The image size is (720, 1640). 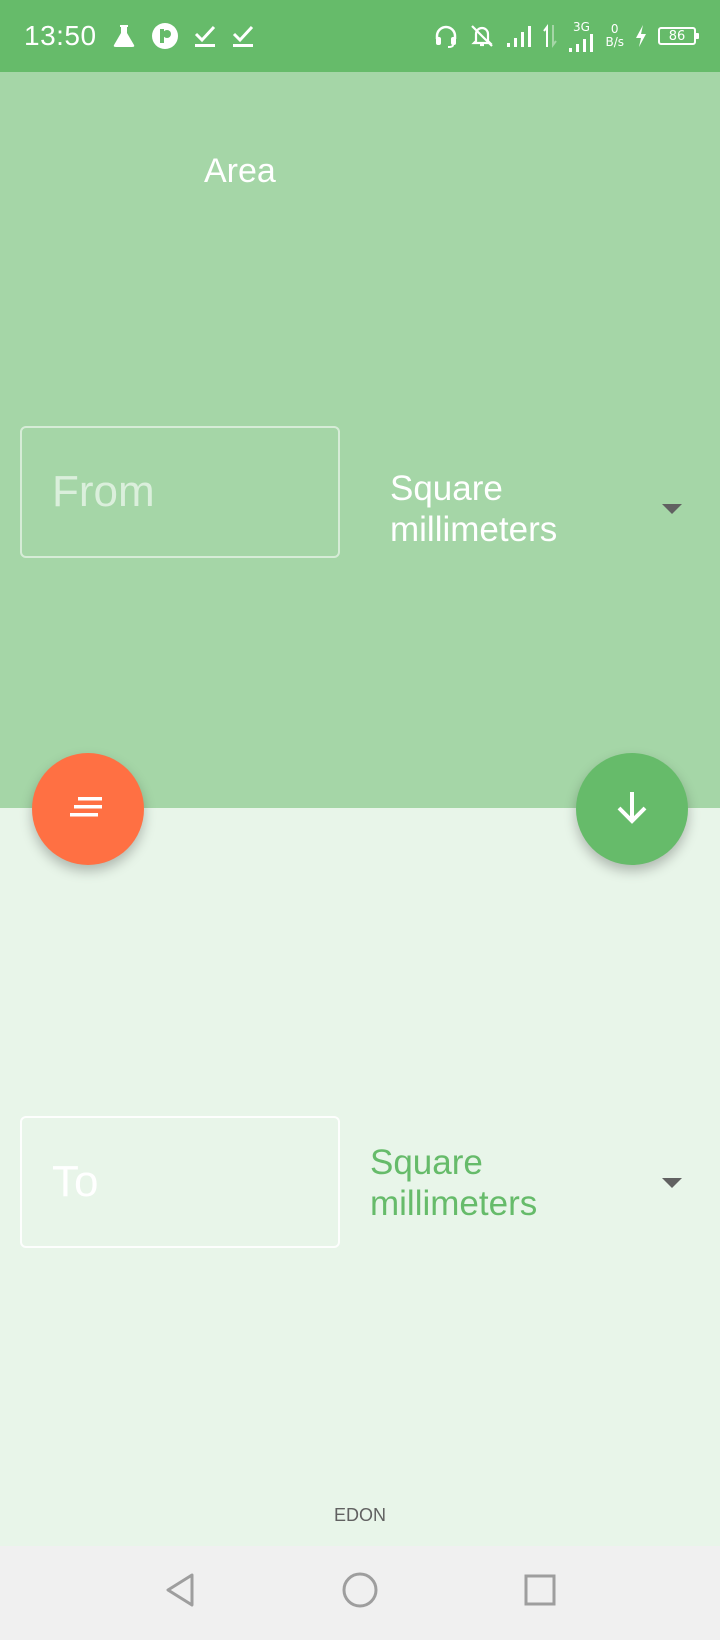 I want to click on brand-label: EDON, so click(x=359, y=1515).